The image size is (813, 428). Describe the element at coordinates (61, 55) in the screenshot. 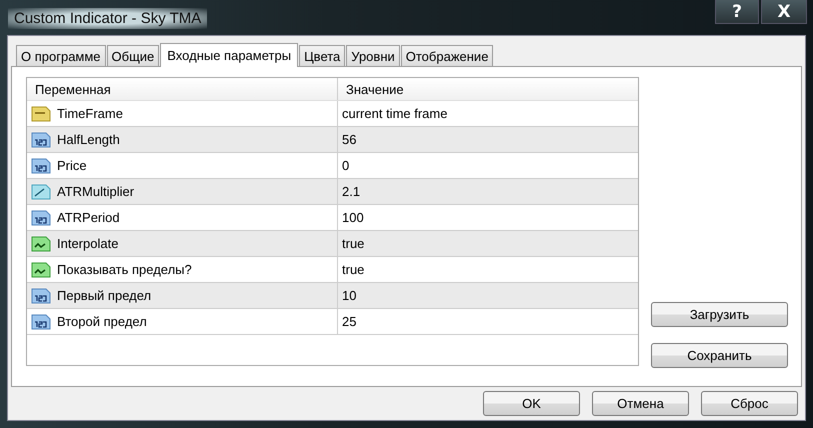

I see `tab: О программе` at that location.